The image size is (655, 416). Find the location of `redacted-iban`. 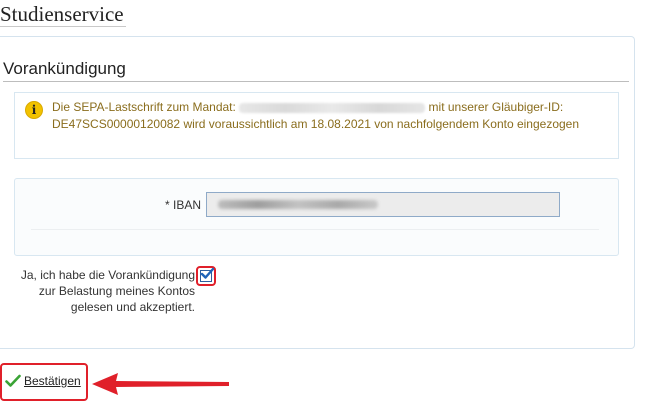

redacted-iban is located at coordinates (298, 204).